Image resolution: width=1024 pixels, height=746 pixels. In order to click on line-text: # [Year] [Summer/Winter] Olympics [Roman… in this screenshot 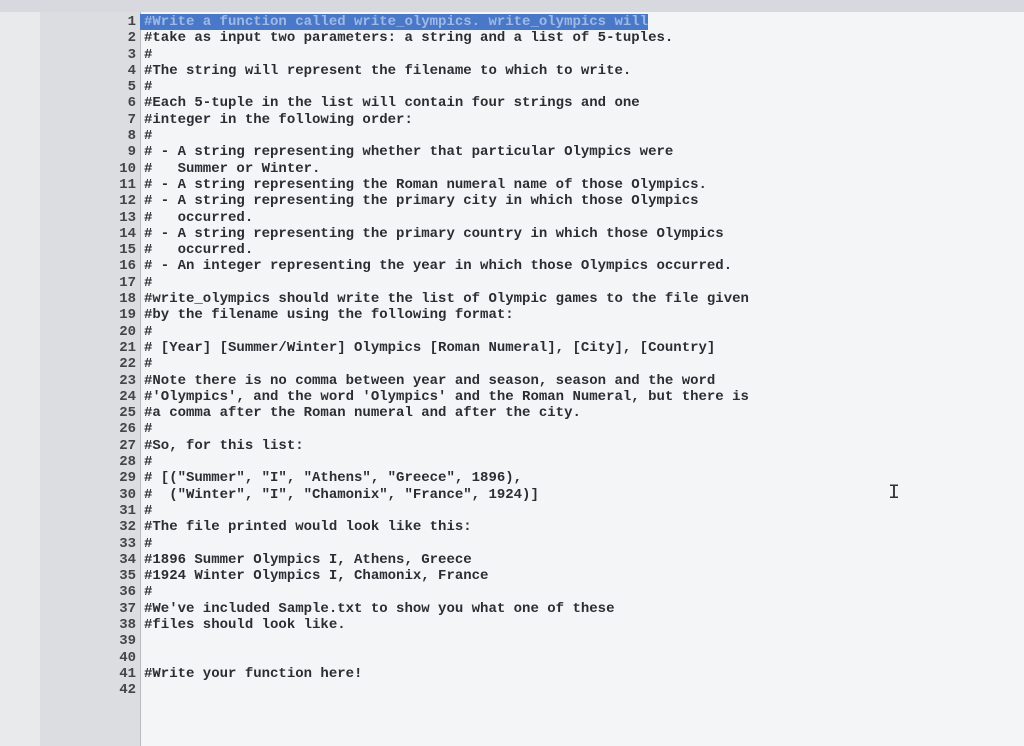, I will do `click(427, 348)`.